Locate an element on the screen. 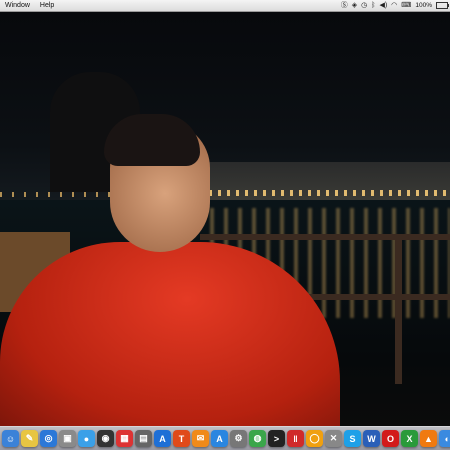  status-tray: Ⓢ ◈ ◷ ᛒ ◀) ◠ ⌨ 100% is located at coordinates (395, 5).